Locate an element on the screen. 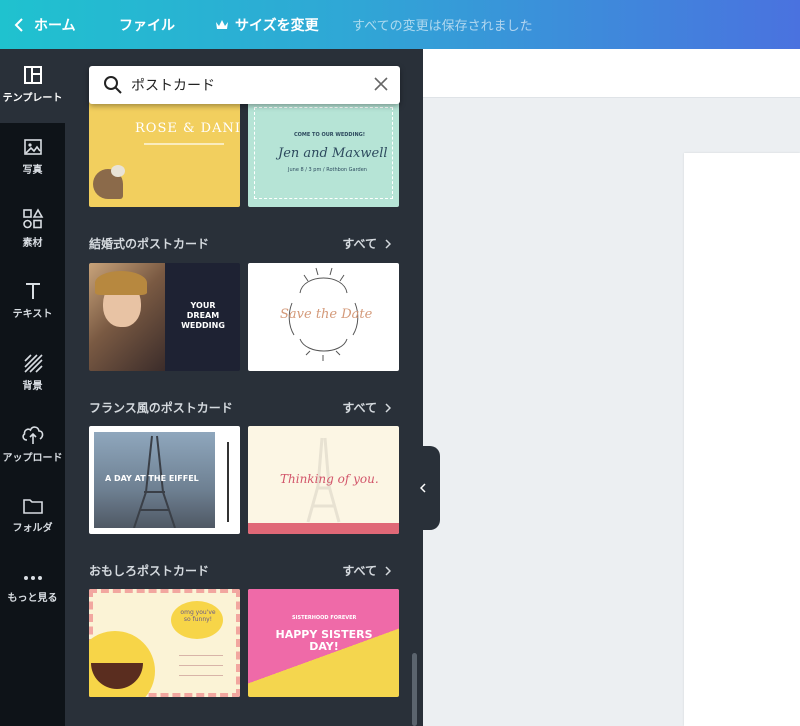  top-bar: ホーム ファイル サイズを変更 すべての変更は保存されました is located at coordinates (400, 24).